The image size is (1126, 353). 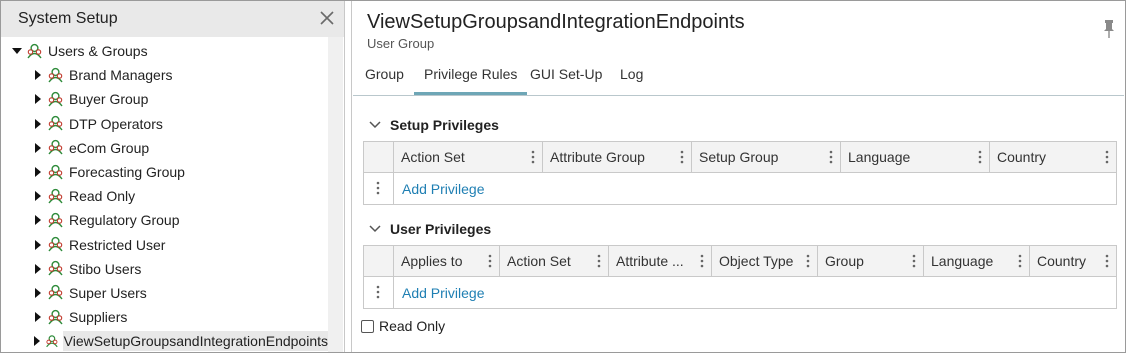 What do you see at coordinates (166, 148) in the screenshot?
I see `tree-node-ecom-group: eCom Group` at bounding box center [166, 148].